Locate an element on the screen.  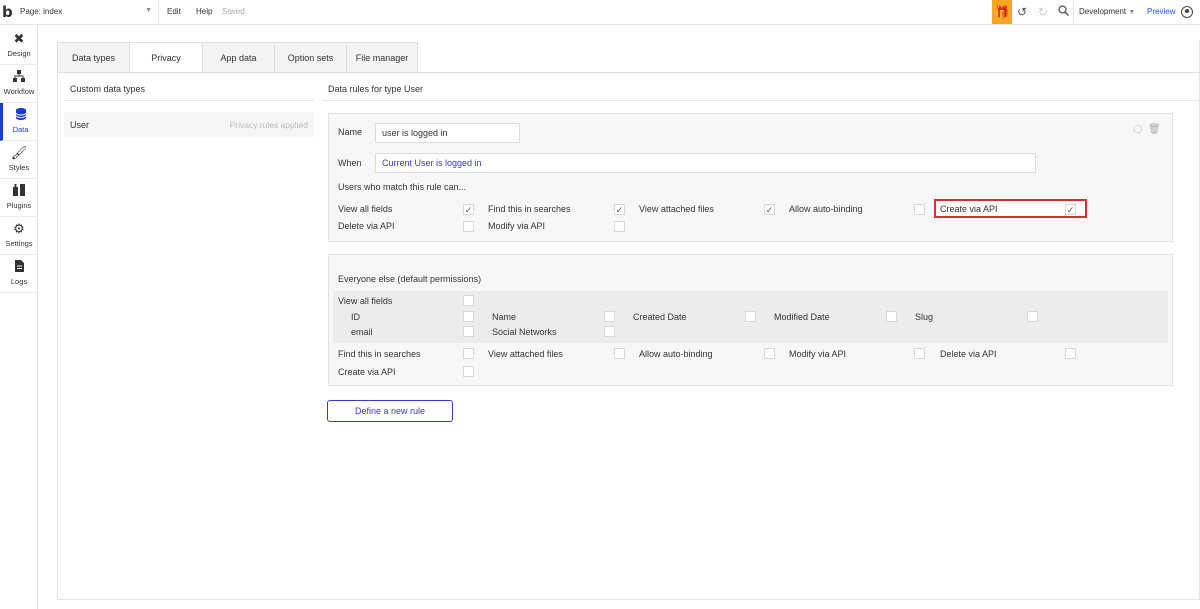
undo-icon: ↺ is located at coordinates (1022, 12).